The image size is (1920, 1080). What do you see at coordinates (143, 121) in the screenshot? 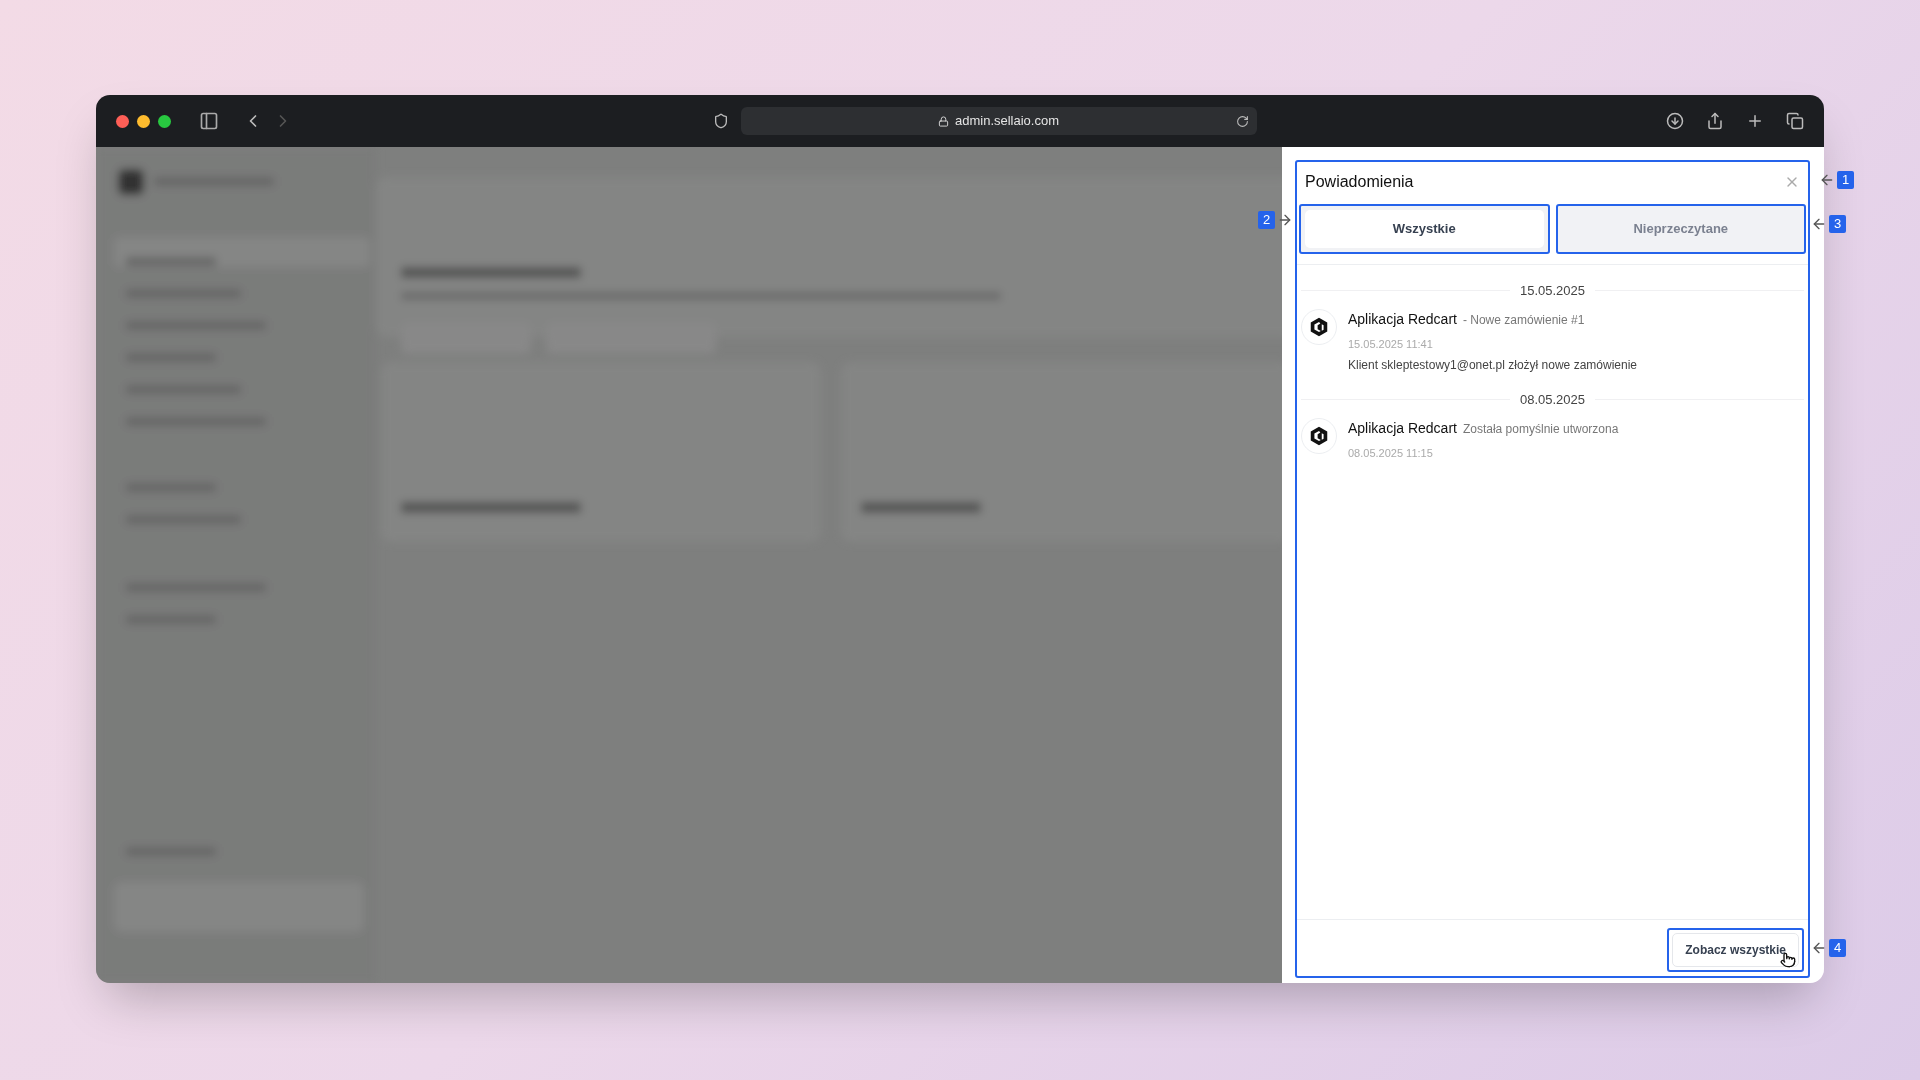
I see `minimize-window-button` at bounding box center [143, 121].